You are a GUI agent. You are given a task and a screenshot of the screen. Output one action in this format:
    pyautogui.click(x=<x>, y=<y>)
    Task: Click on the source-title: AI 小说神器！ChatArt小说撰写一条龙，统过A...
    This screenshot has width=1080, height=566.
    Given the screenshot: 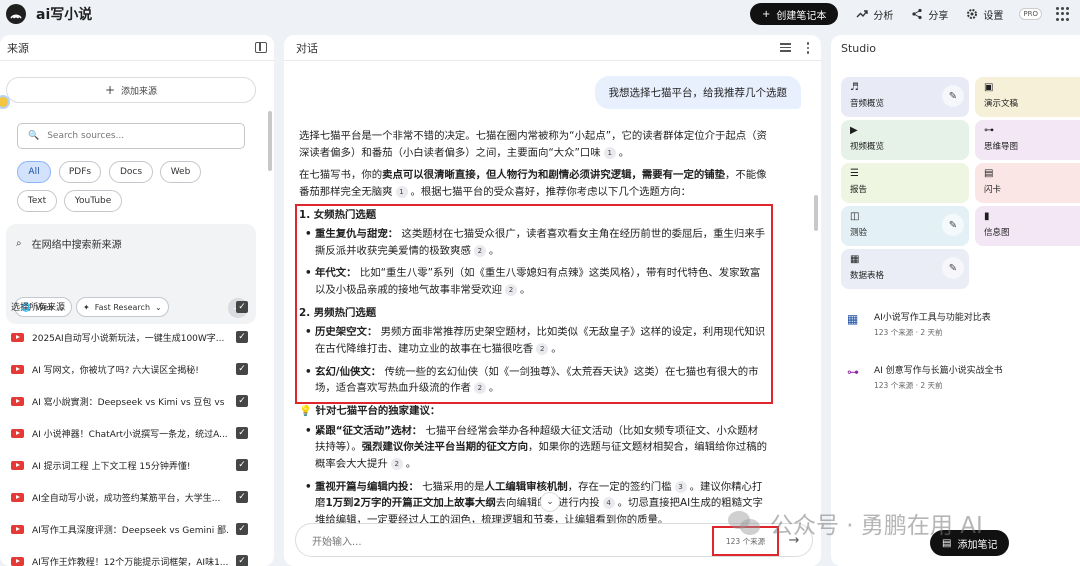 What is the action you would take?
    pyautogui.click(x=130, y=434)
    